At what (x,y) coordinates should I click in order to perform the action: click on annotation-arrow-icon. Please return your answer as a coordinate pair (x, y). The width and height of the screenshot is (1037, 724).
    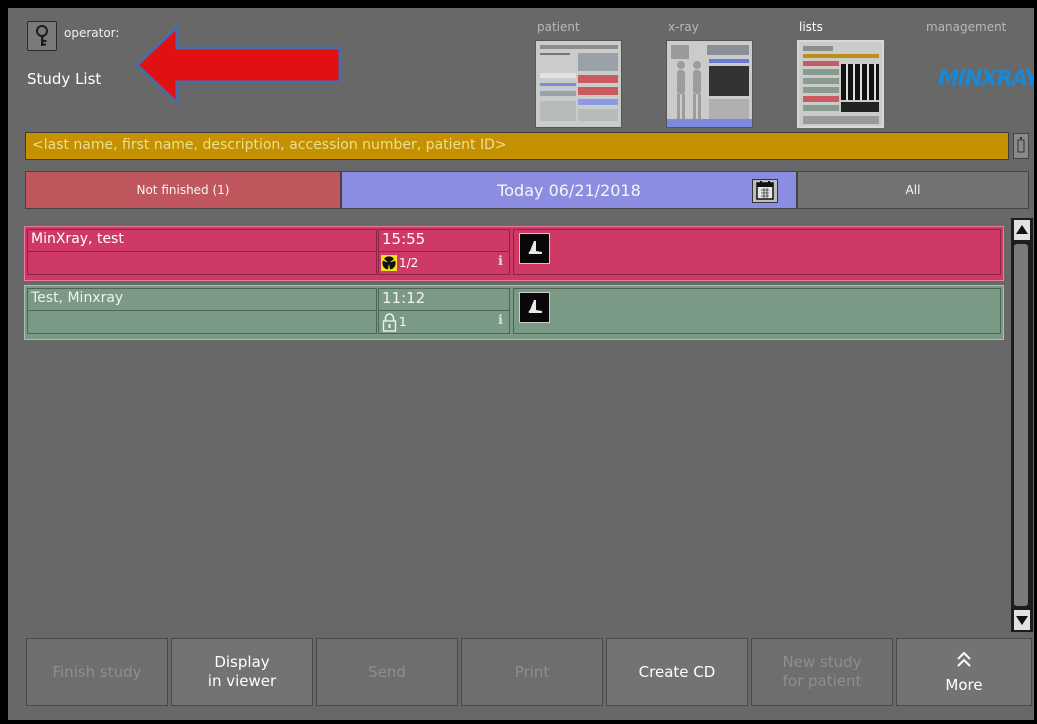
    Looking at the image, I should click on (238, 65).